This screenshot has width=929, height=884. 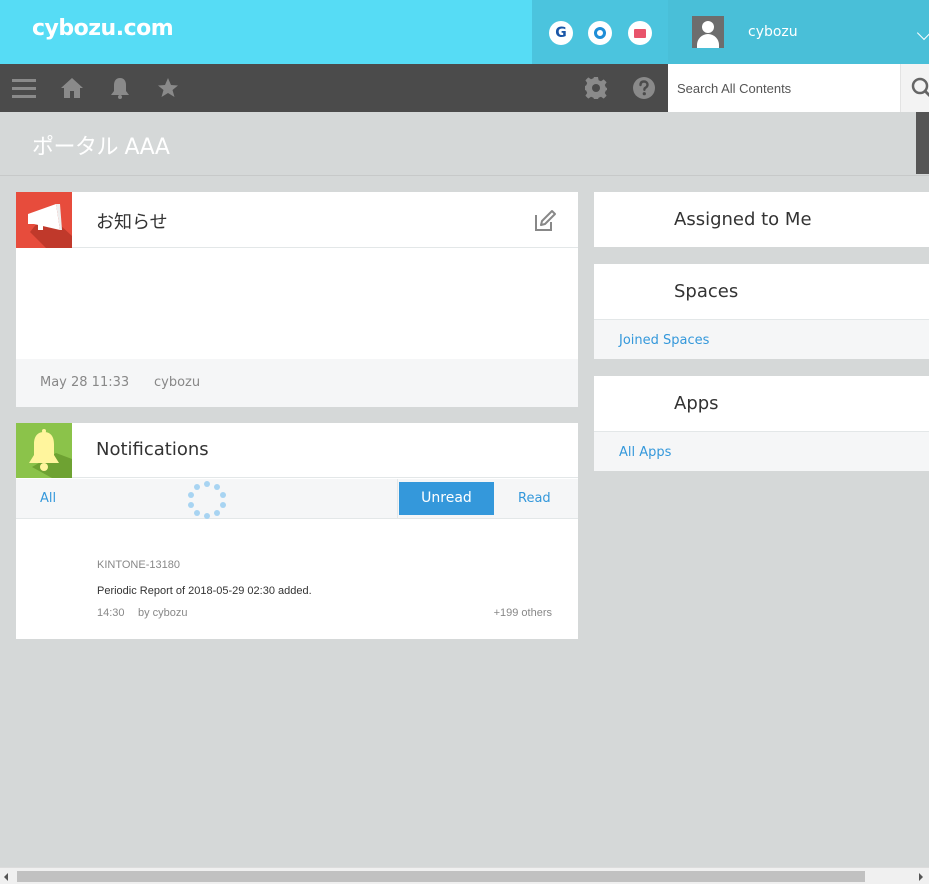 I want to click on tab-unread: Unread, so click(x=446, y=498).